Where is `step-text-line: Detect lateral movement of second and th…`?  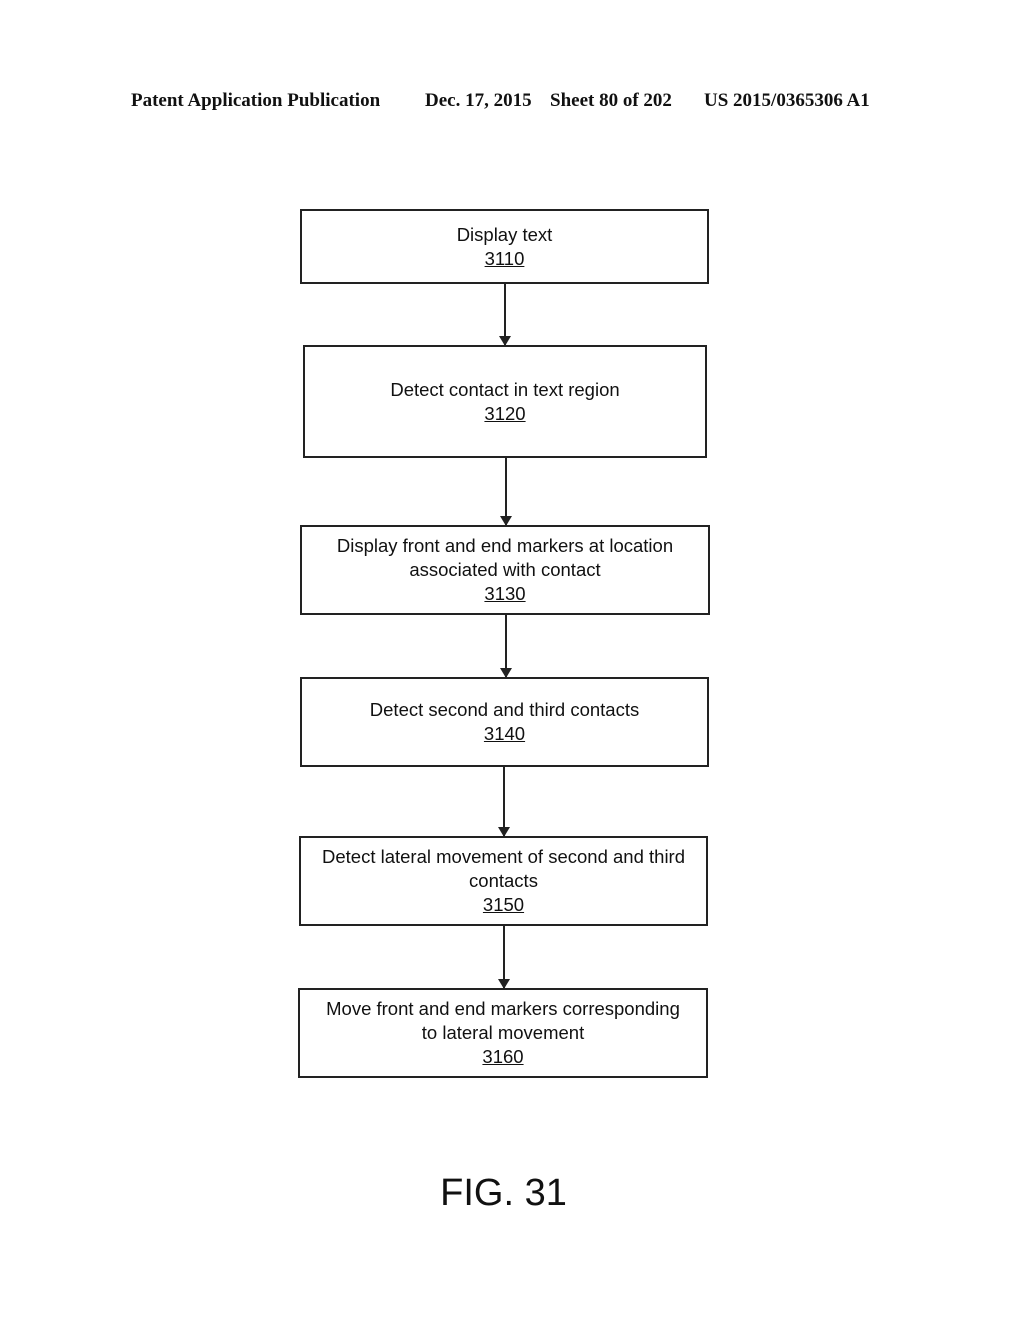
step-text-line: Detect lateral movement of second and th… is located at coordinates (503, 856).